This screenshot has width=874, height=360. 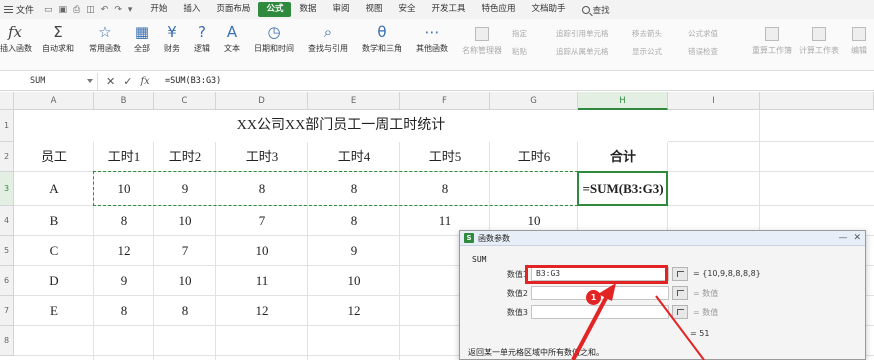 What do you see at coordinates (680, 274) in the screenshot?
I see `arg1-range-picker-icon` at bounding box center [680, 274].